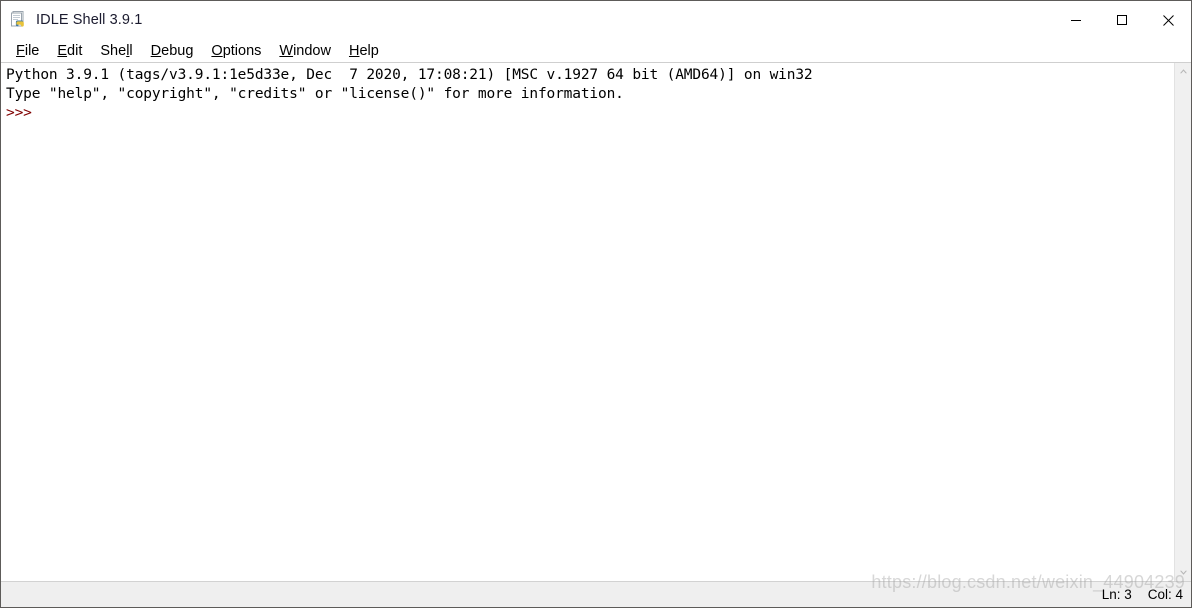 This screenshot has width=1192, height=608. I want to click on menu-item-file: File, so click(27, 51).